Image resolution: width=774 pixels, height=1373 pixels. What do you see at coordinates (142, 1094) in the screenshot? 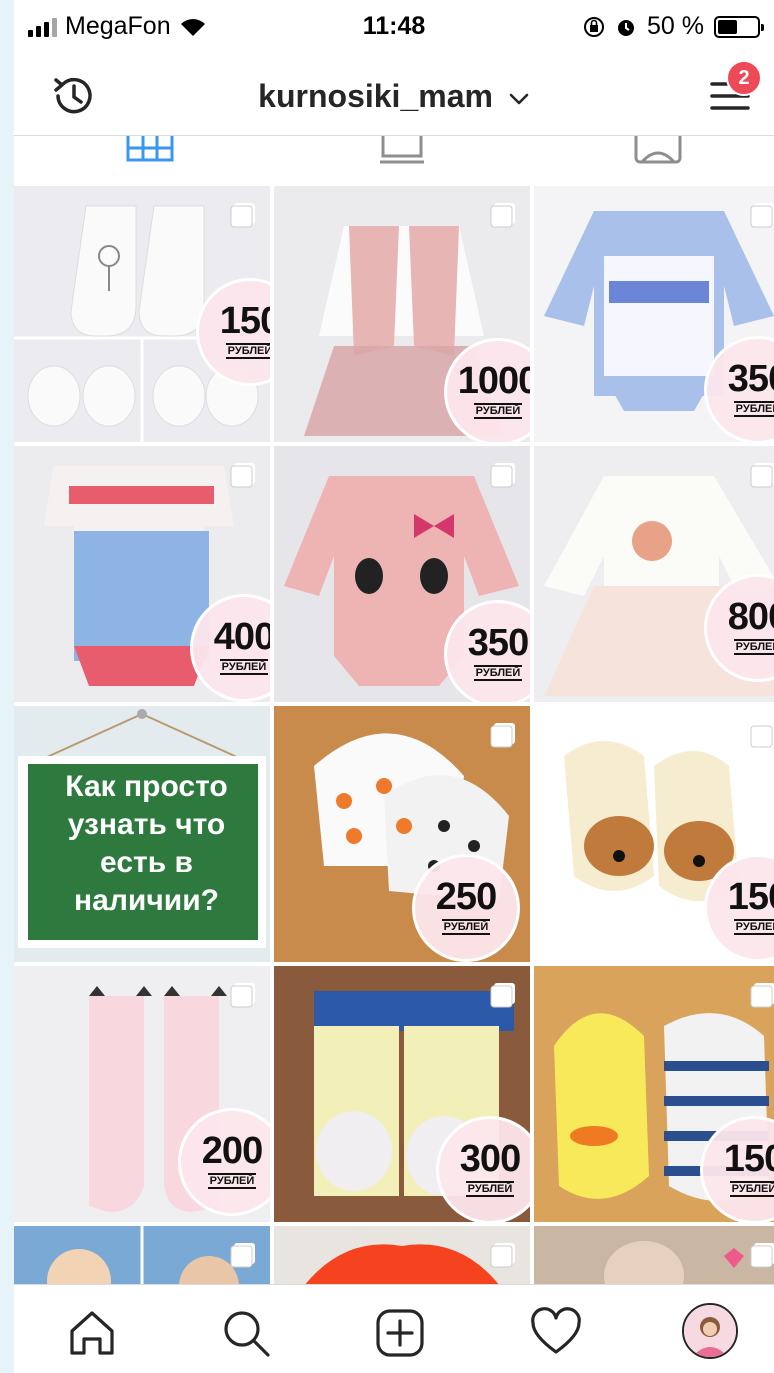
I see `post-tile: 200 РУБЛЕЙ` at bounding box center [142, 1094].